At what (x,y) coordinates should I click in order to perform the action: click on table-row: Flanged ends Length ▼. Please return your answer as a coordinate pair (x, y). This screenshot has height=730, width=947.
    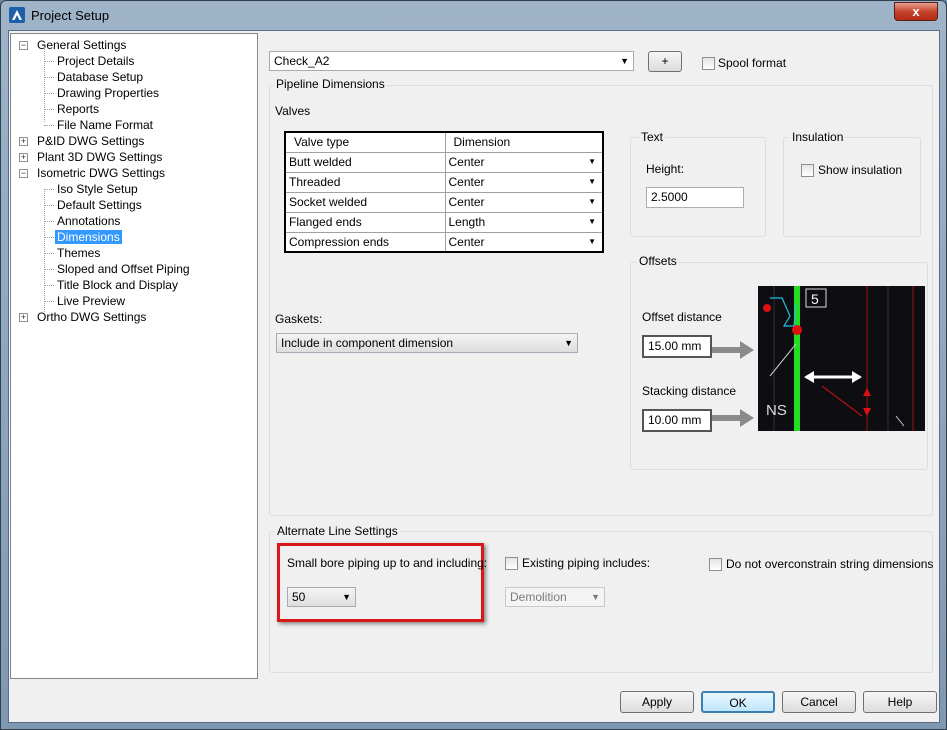
    Looking at the image, I should click on (444, 222).